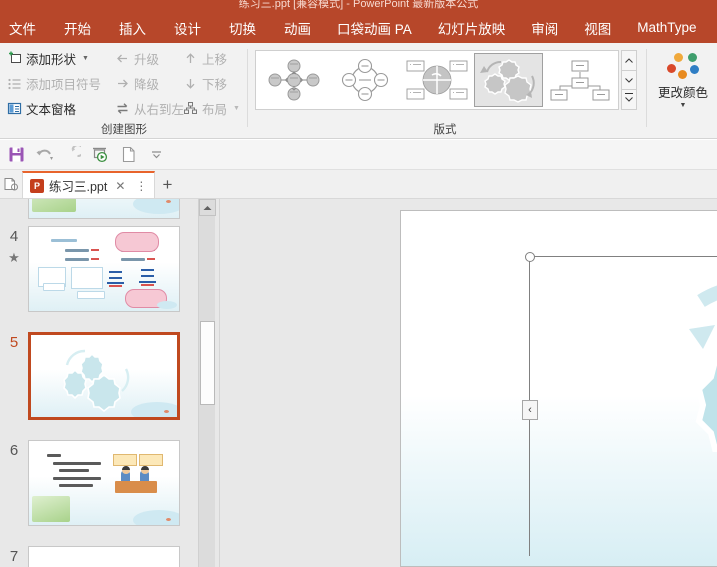  What do you see at coordinates (358, 155) in the screenshot?
I see `quick-access-toolbar: ▾` at bounding box center [358, 155].